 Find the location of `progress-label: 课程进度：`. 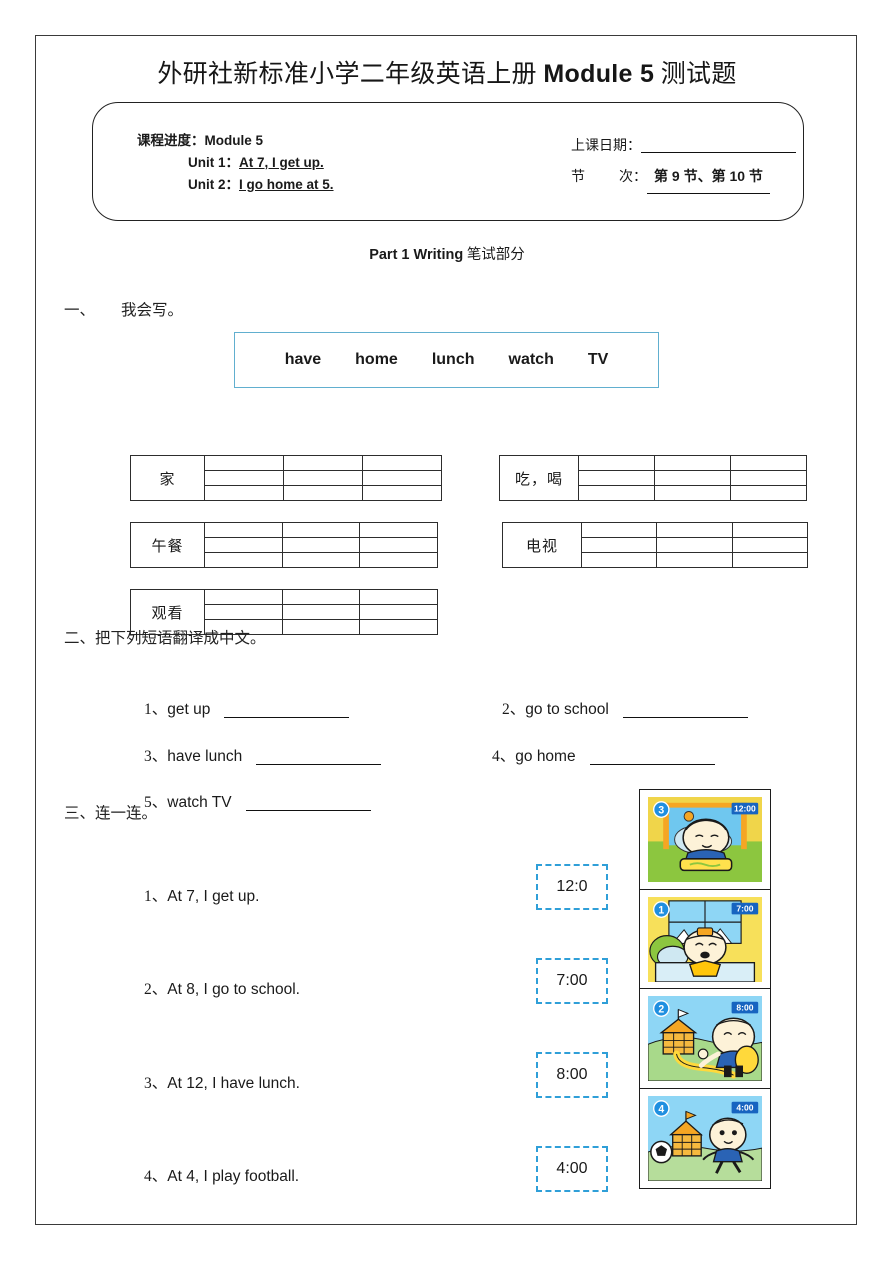

progress-label: 课程进度： is located at coordinates (171, 140).